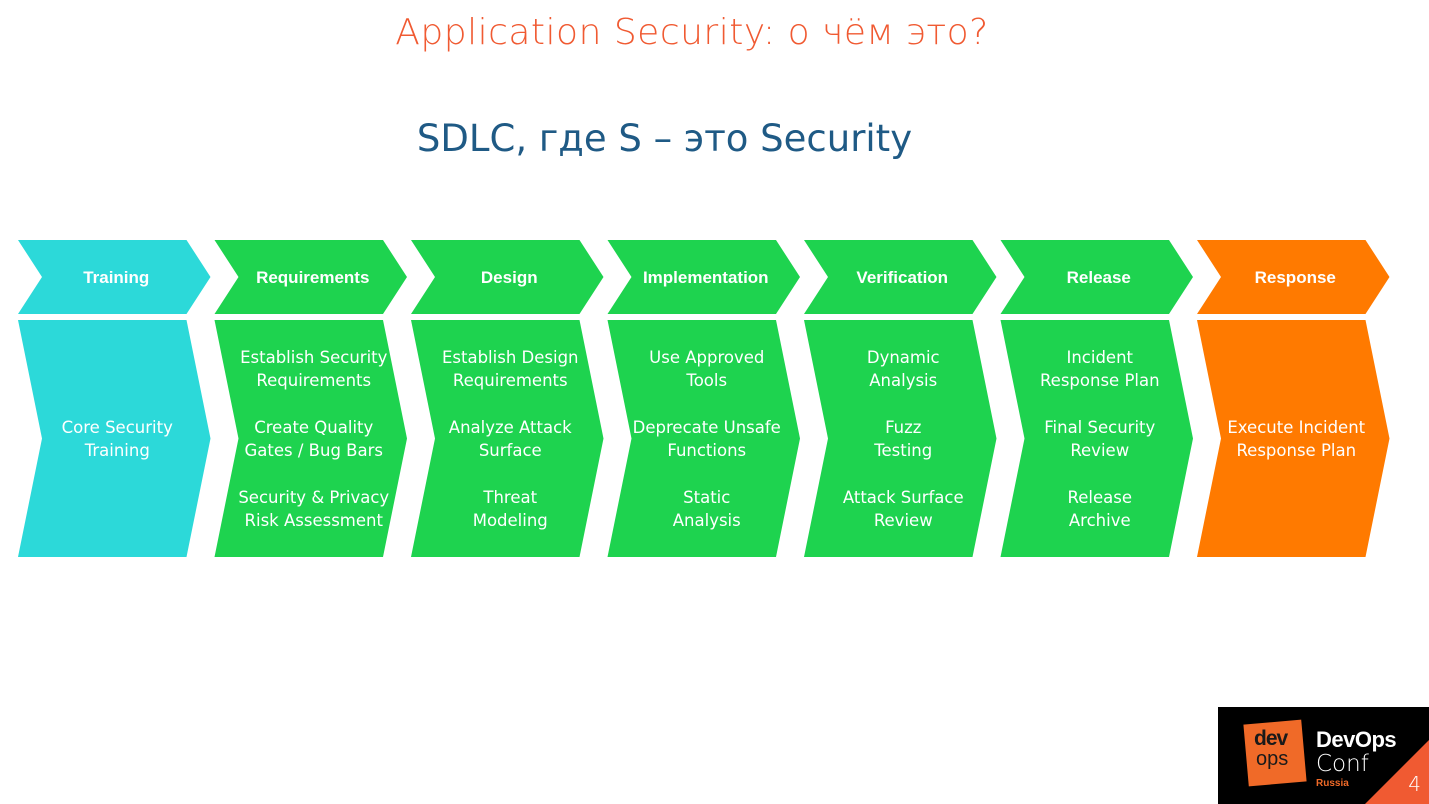  Describe the element at coordinates (509, 497) in the screenshot. I see `practice-text: Threat` at that location.